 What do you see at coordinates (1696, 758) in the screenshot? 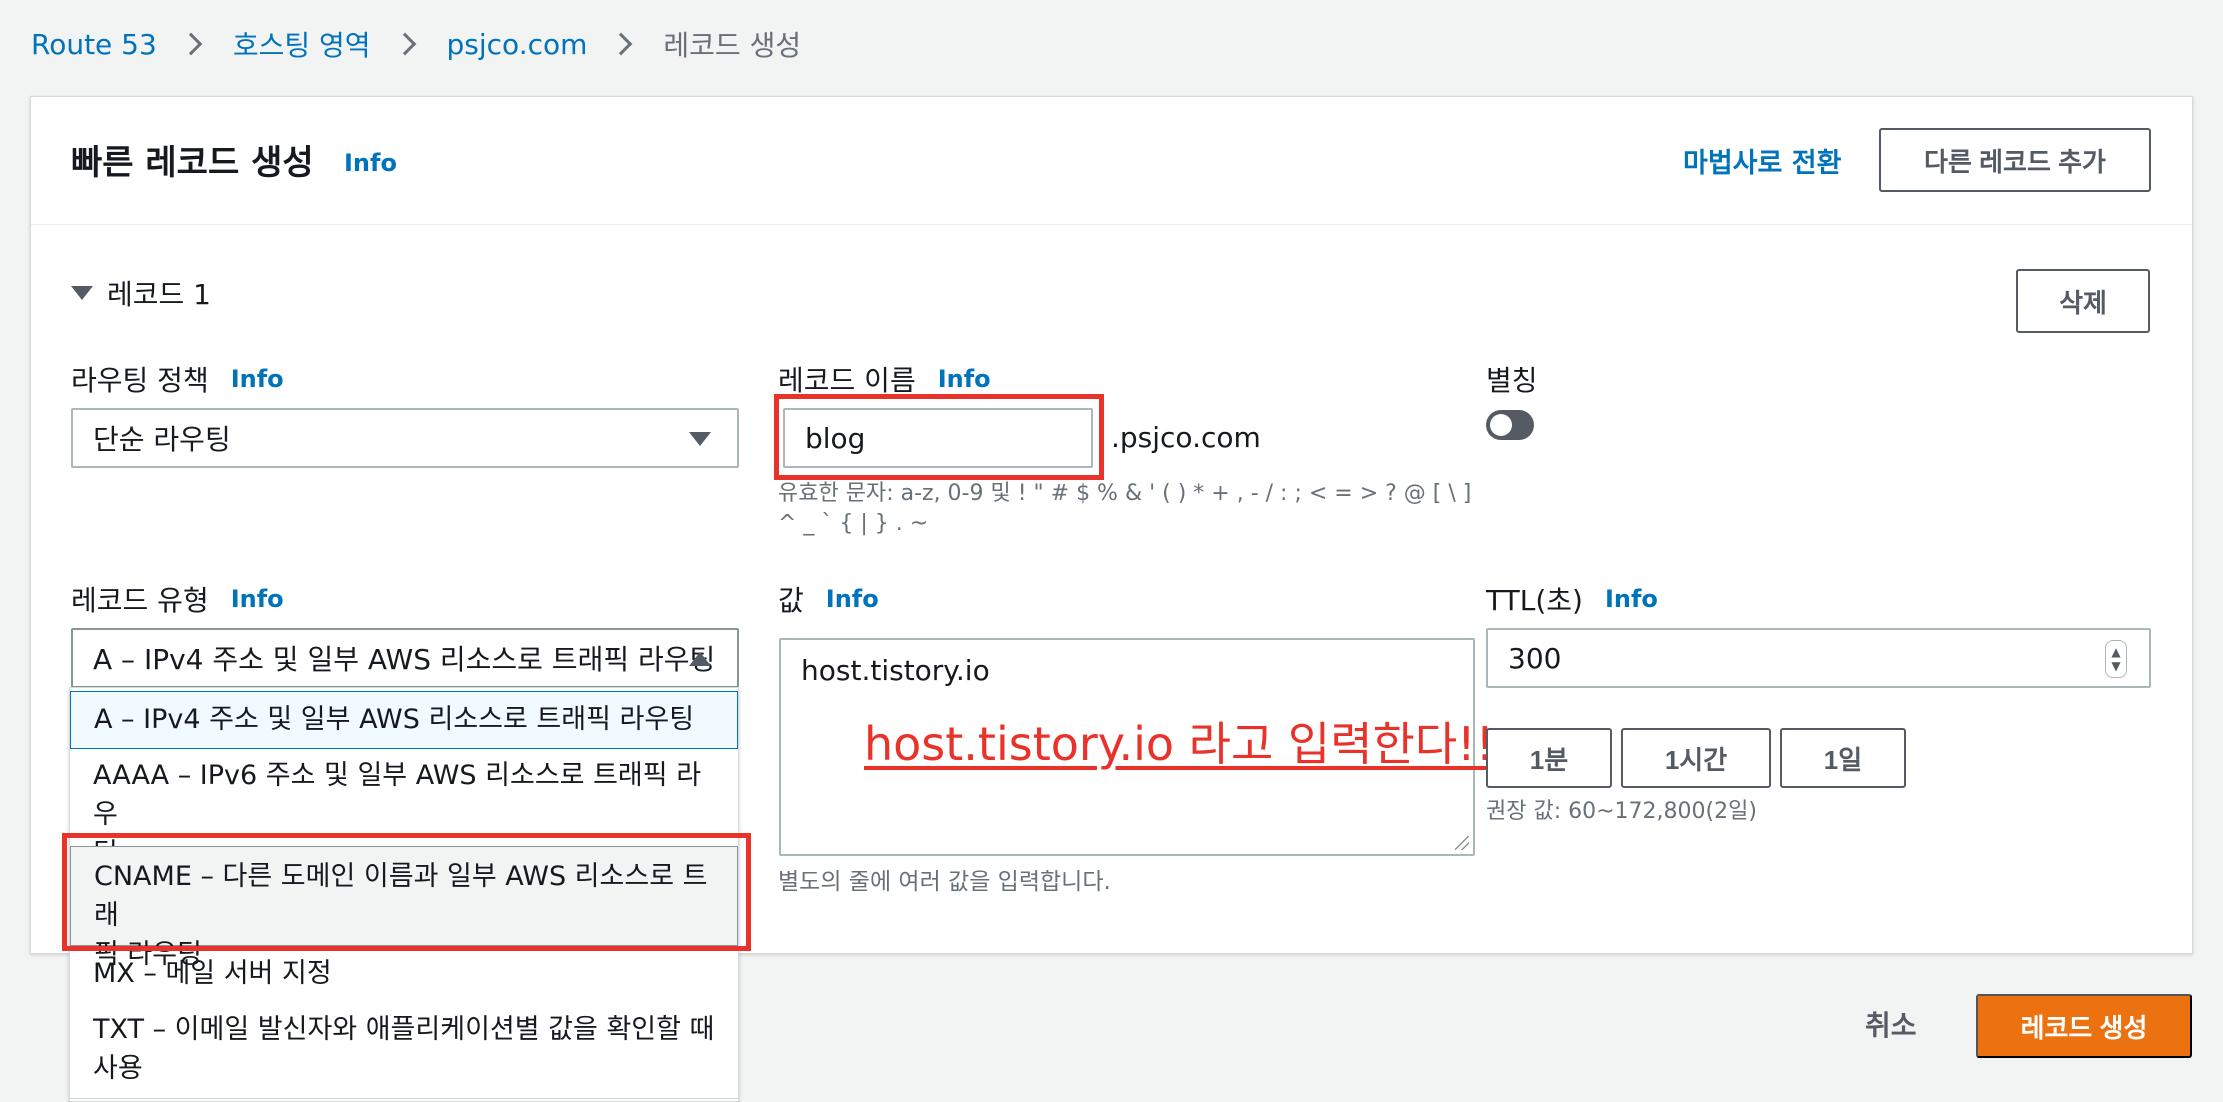
I see `ttl-1hour-button: 1시간` at bounding box center [1696, 758].